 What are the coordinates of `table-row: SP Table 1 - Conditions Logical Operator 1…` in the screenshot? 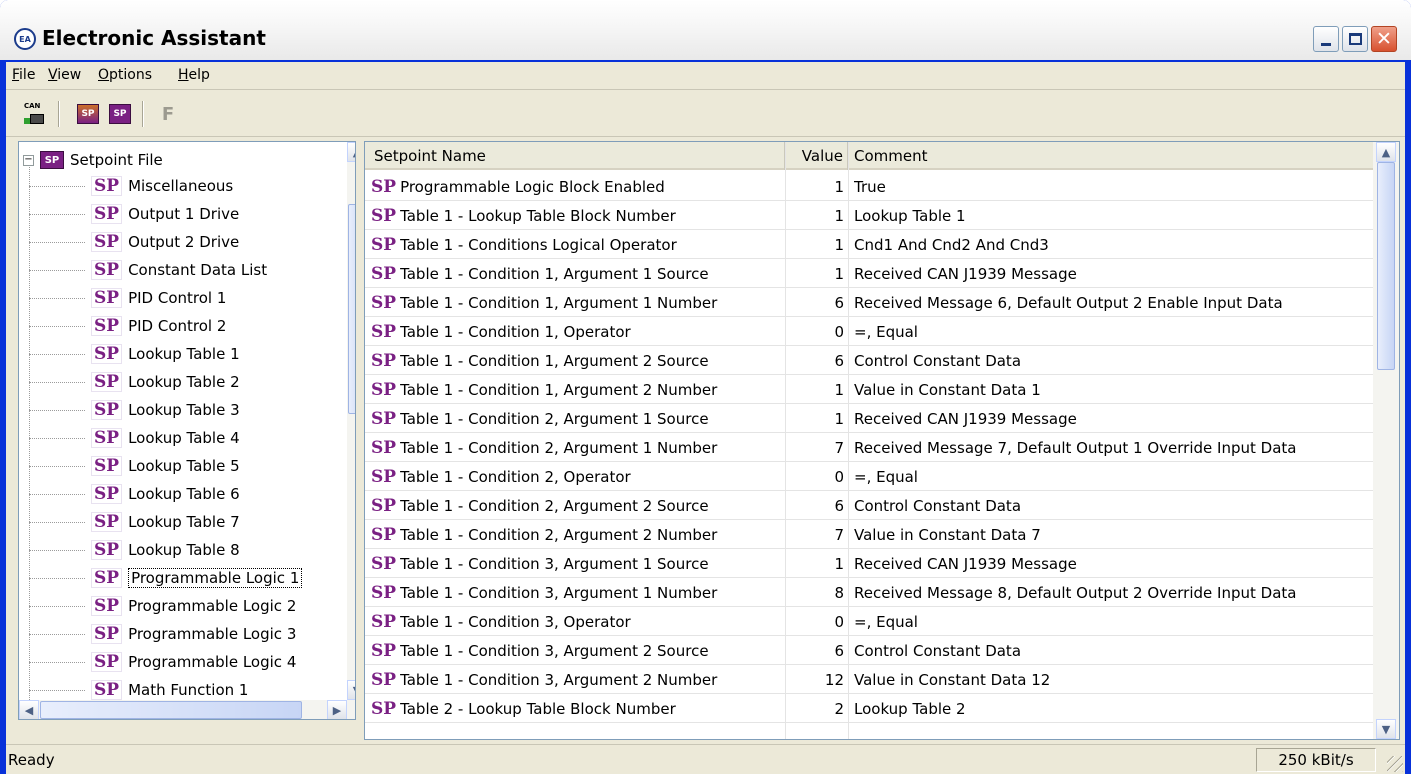 It's located at (869, 244).